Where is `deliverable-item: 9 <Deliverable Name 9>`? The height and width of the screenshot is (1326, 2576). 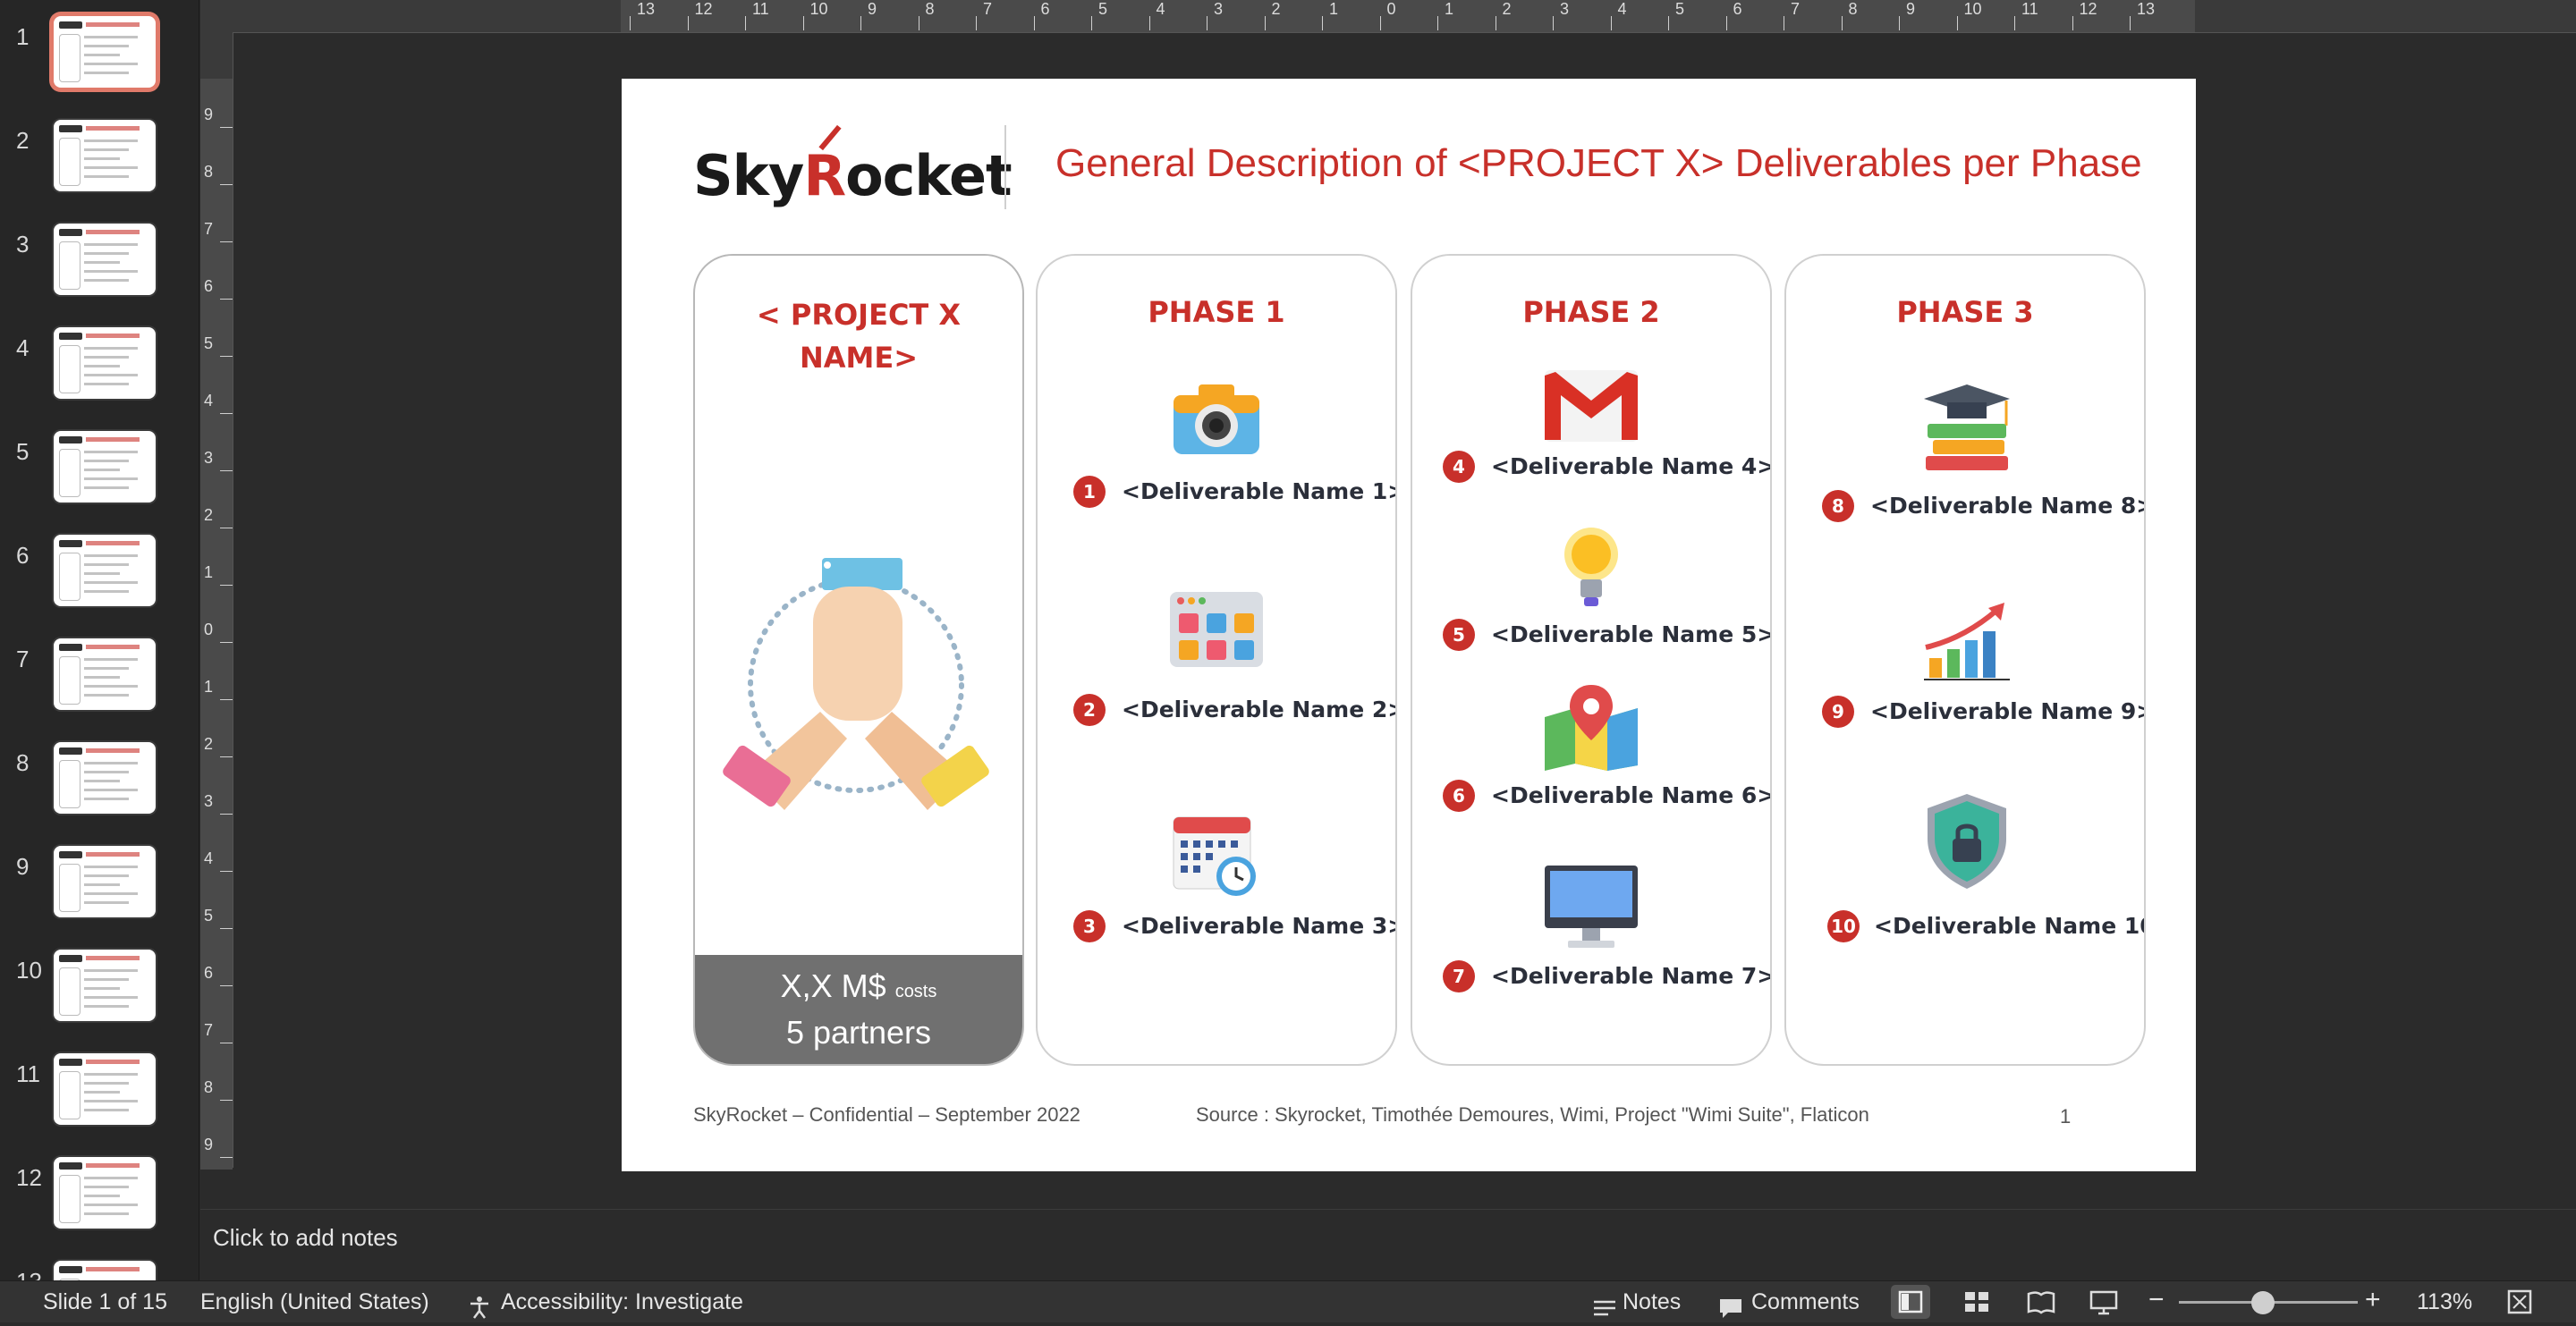
deliverable-item: 9 <Deliverable Name 9> is located at coordinates (1965, 713).